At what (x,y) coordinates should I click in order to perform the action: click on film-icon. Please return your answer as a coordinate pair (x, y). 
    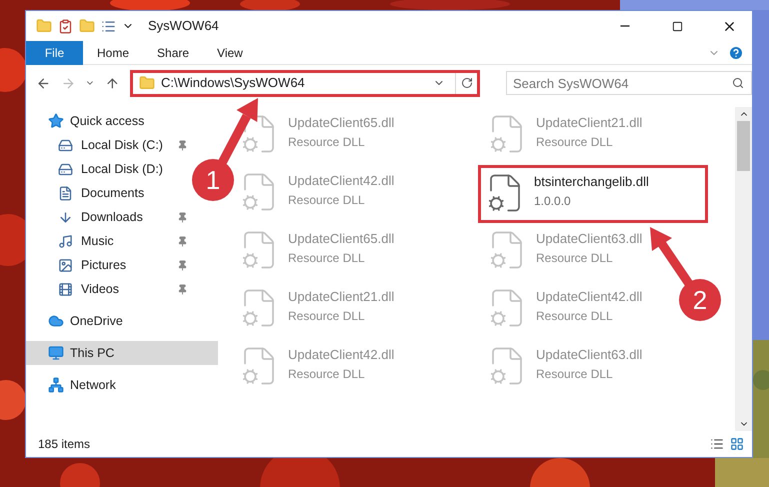
    Looking at the image, I should click on (65, 289).